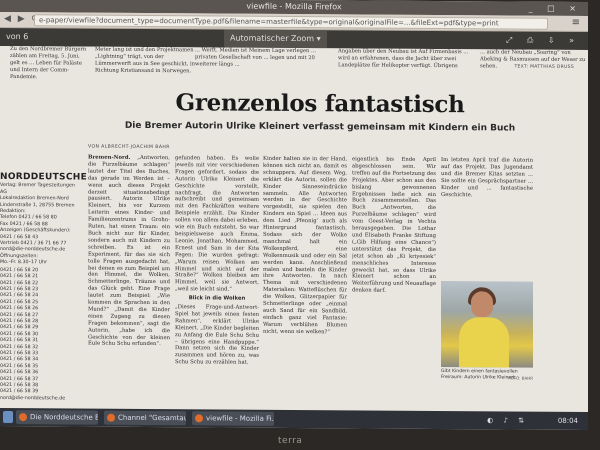 Image resolution: width=600 pixels, height=450 pixels. I want to click on photo-body, so click(484, 342).